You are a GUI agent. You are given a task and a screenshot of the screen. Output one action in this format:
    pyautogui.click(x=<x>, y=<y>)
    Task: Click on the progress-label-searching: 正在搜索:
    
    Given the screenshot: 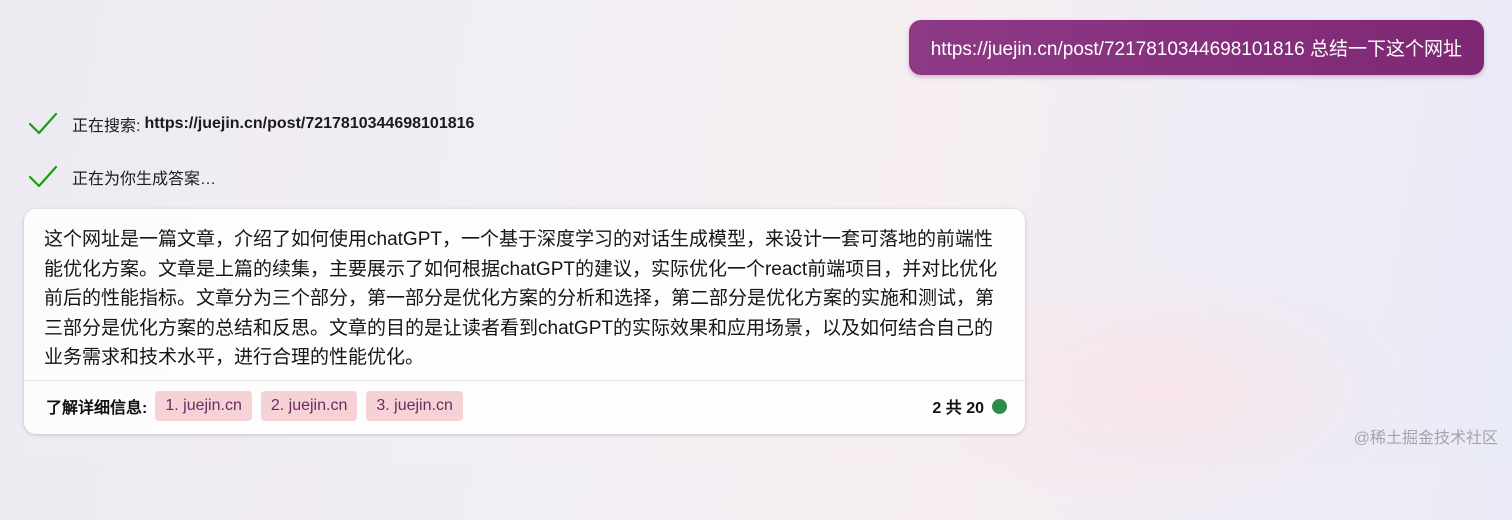 What is the action you would take?
    pyautogui.click(x=106, y=126)
    